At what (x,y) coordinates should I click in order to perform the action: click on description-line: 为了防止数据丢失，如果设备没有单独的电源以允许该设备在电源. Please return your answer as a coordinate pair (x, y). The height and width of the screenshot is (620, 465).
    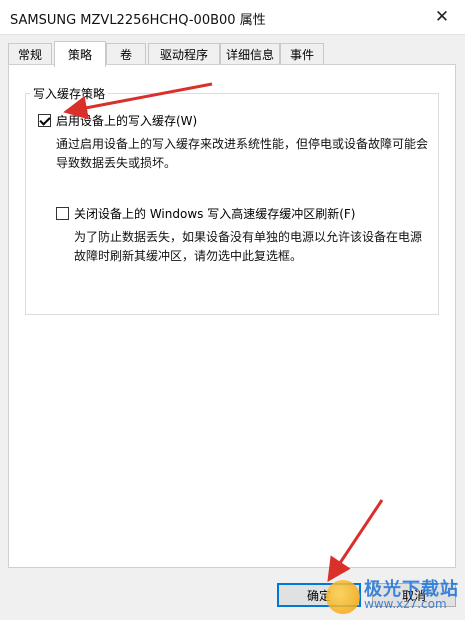
    Looking at the image, I should click on (248, 237).